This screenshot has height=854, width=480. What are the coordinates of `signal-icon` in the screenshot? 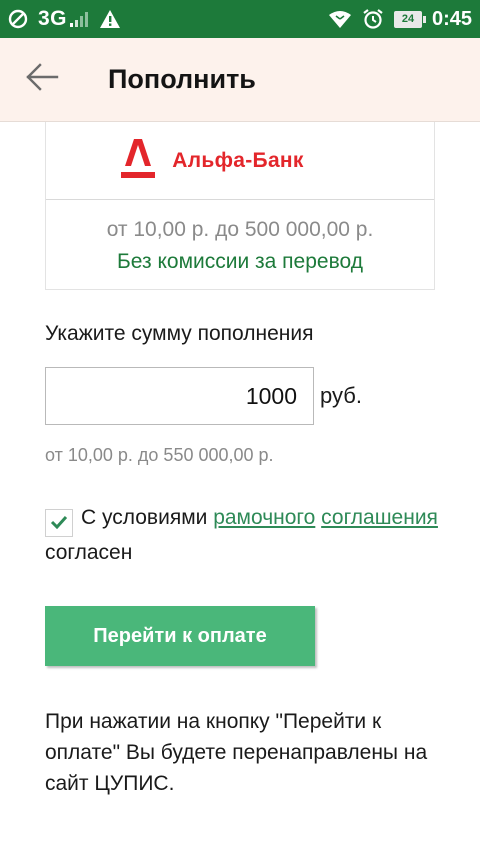 It's located at (79, 19).